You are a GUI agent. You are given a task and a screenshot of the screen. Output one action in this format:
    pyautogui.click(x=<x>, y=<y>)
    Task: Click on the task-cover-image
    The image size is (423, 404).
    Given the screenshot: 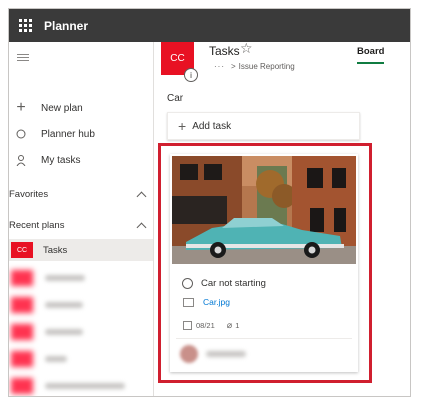 What is the action you would take?
    pyautogui.click(x=264, y=210)
    